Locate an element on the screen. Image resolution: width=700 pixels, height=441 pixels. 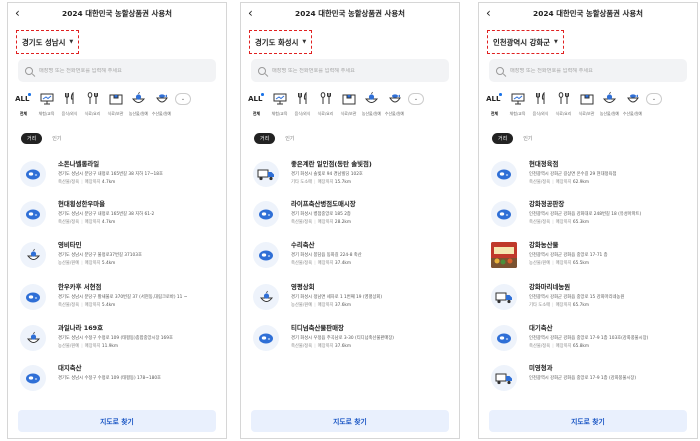
store-meta: 축산물/정육 | 매장까지 65.3km is located at coordinates (610, 222).